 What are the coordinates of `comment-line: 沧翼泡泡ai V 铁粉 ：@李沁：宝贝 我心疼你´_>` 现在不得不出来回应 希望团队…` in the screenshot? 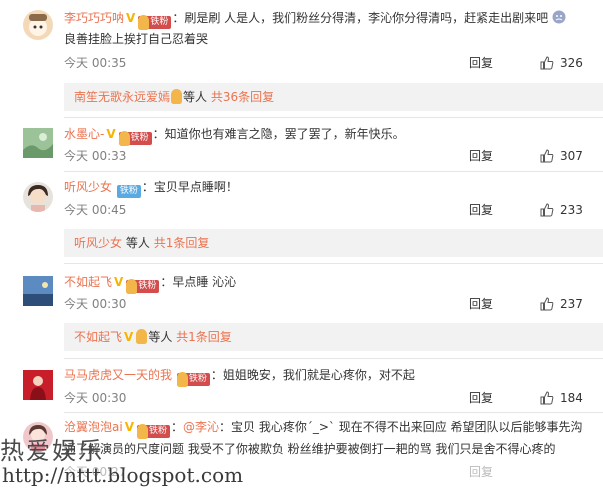 It's located at (323, 428).